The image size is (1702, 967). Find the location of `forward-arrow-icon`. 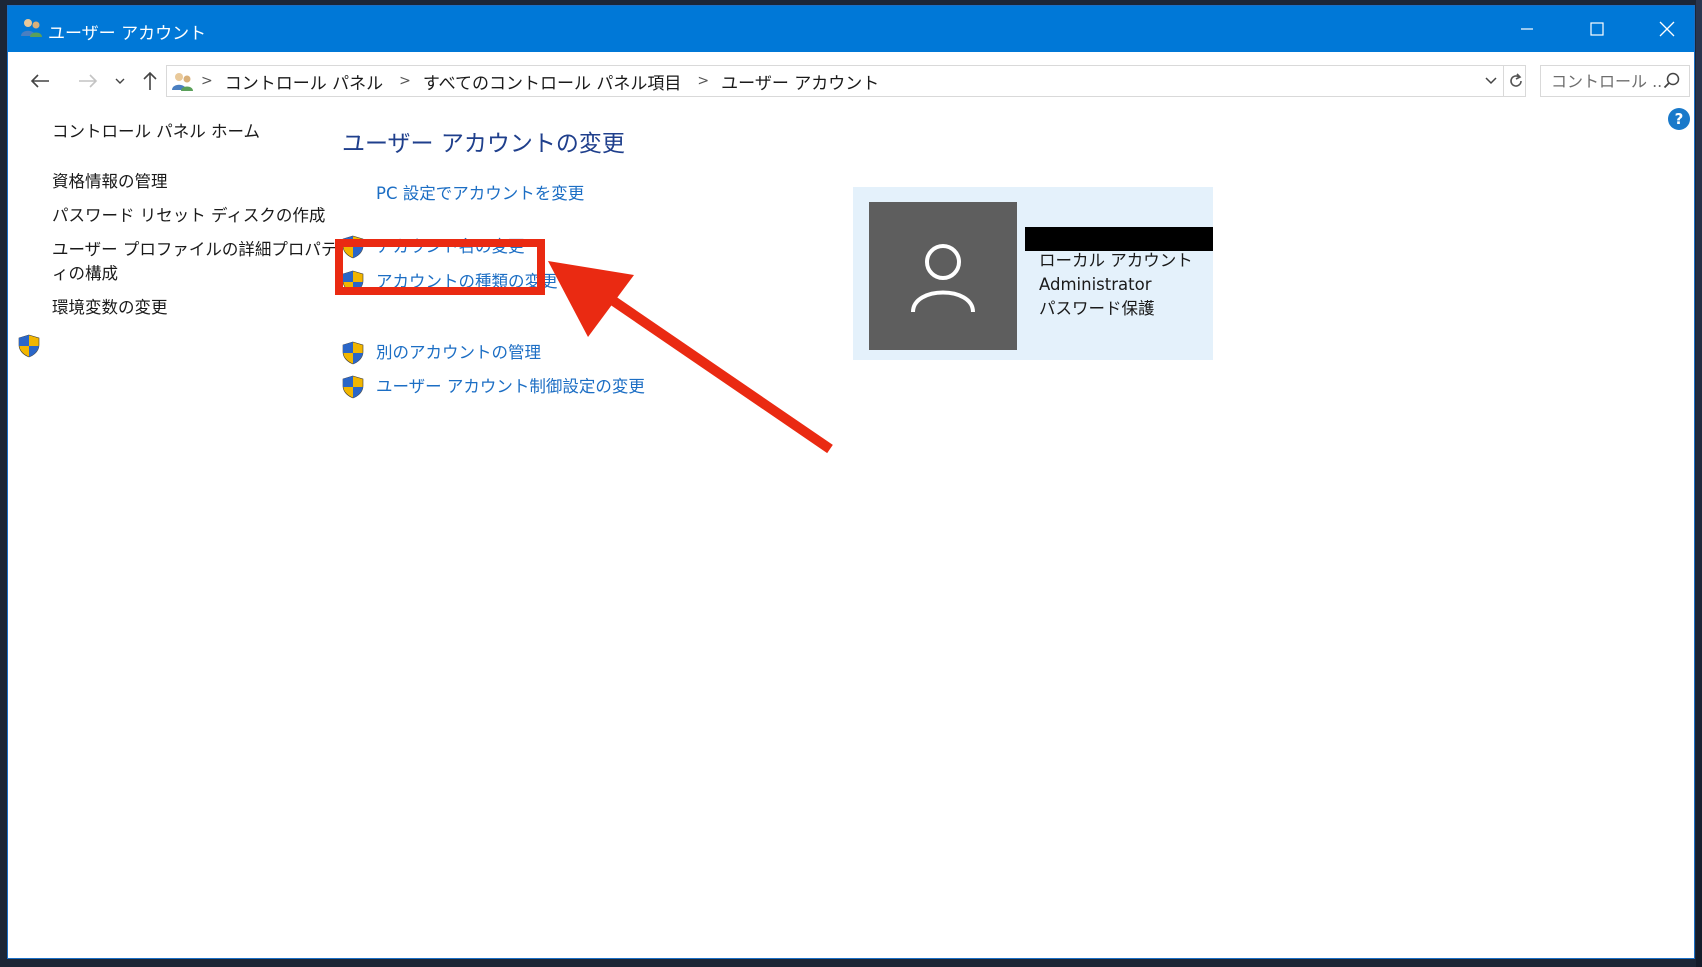

forward-arrow-icon is located at coordinates (88, 81).